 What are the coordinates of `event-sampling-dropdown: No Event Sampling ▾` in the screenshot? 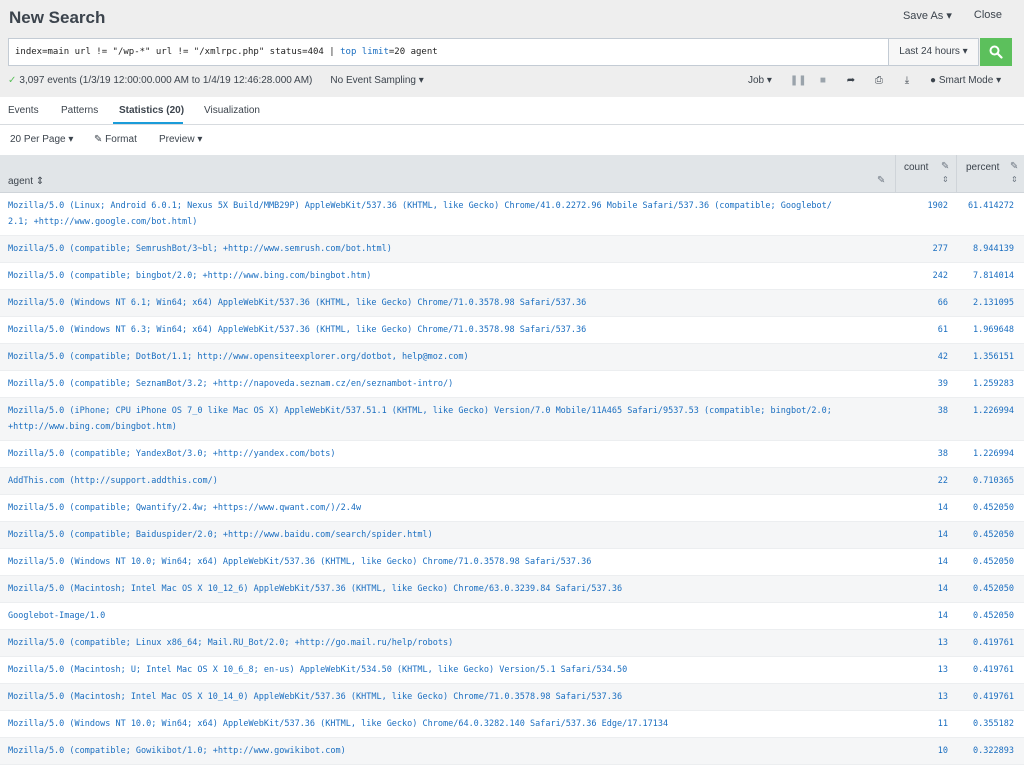 It's located at (376, 80).